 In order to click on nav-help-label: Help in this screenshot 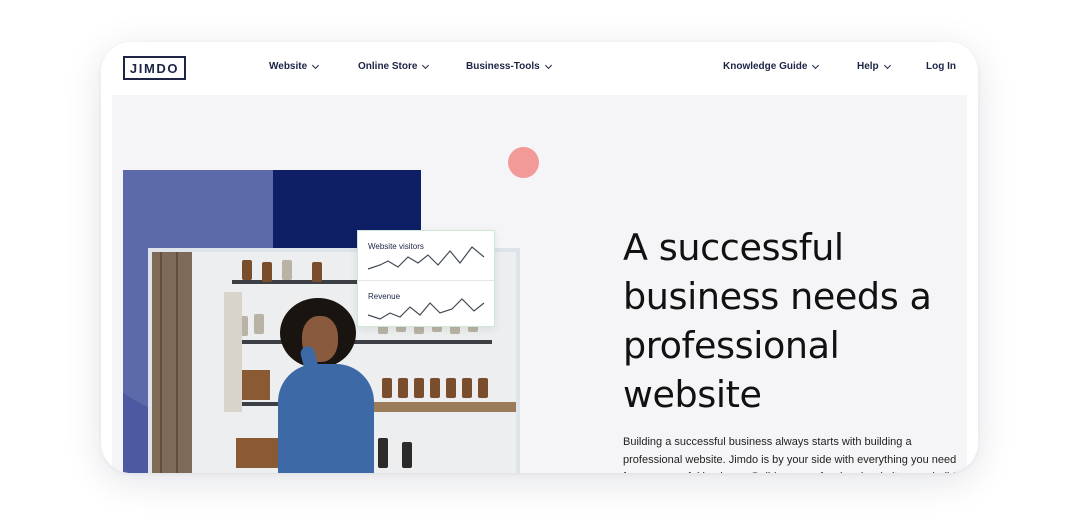, I will do `click(868, 66)`.